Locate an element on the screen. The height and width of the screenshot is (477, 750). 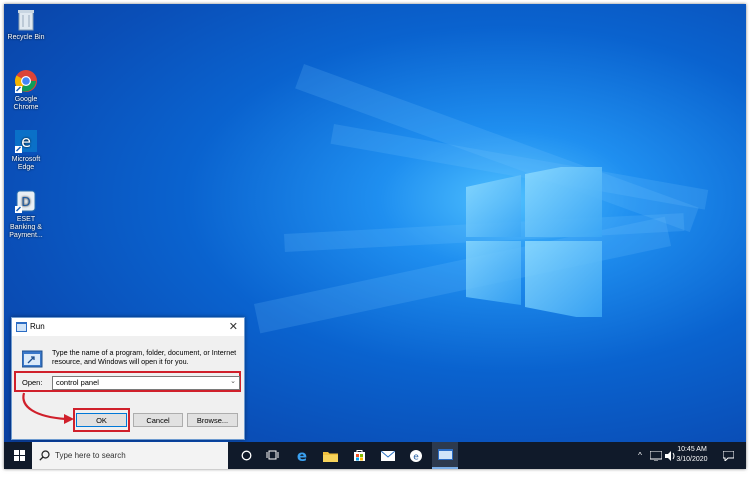
desktop-icon-label: Microsoft Edge is located at coordinates (26, 163).